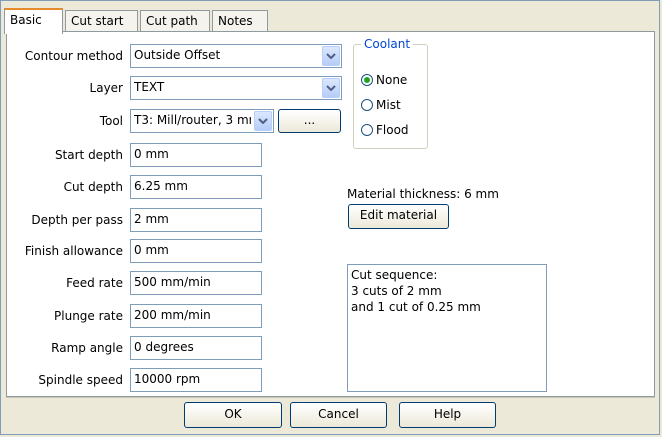 The width and height of the screenshot is (662, 437). Describe the element at coordinates (196, 155) in the screenshot. I see `start-depth-field: 0 mm` at that location.